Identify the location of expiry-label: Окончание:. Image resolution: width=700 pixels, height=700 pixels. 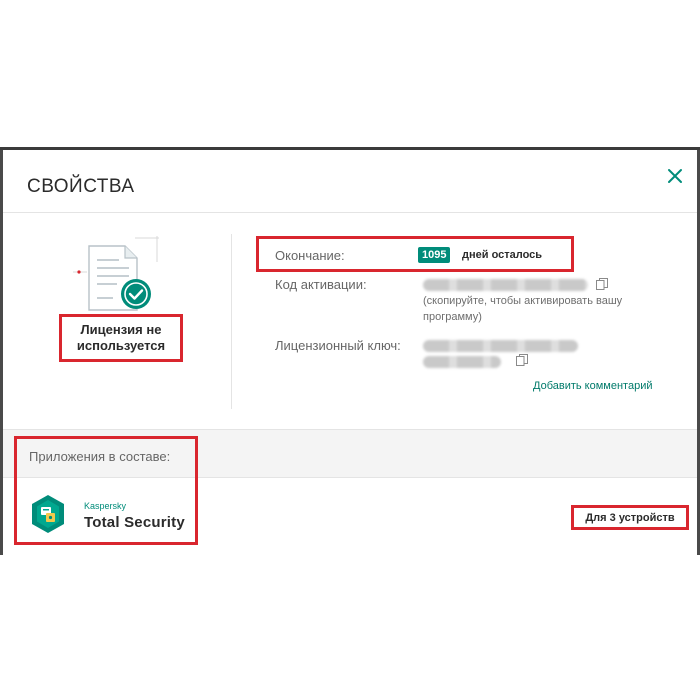
(310, 255).